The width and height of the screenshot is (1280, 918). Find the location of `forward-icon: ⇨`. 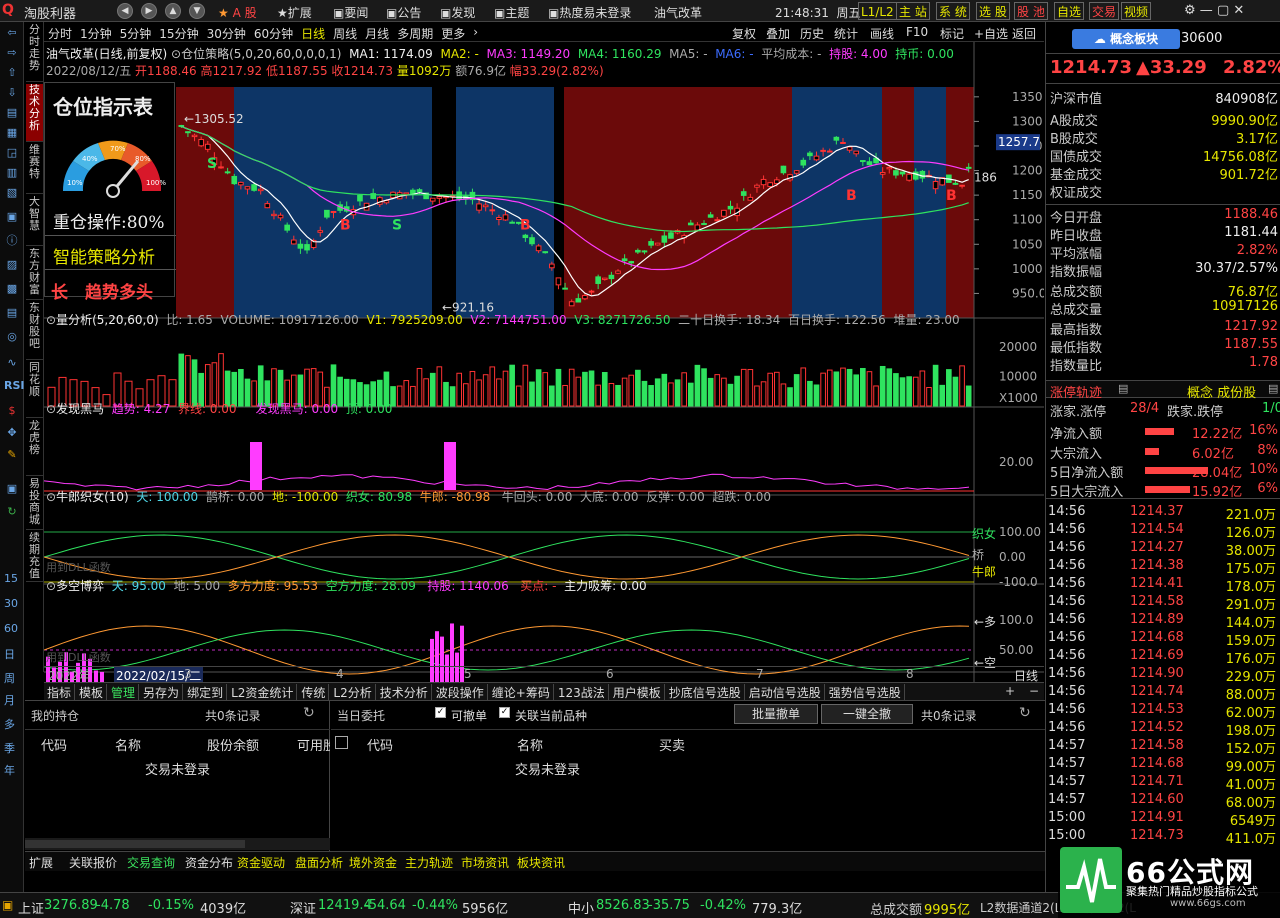

forward-icon: ⇨ is located at coordinates (12, 53).